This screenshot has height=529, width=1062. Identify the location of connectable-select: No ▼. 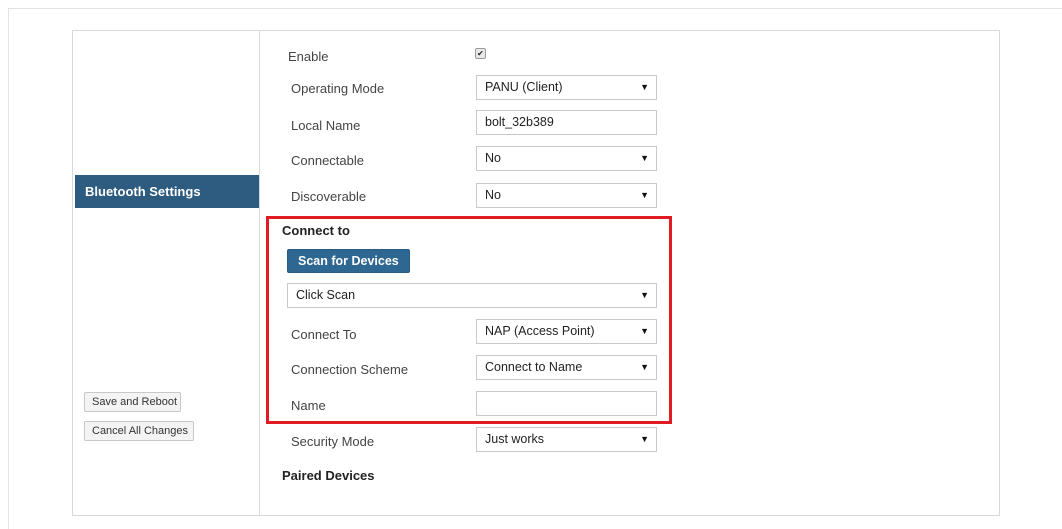
(566, 158).